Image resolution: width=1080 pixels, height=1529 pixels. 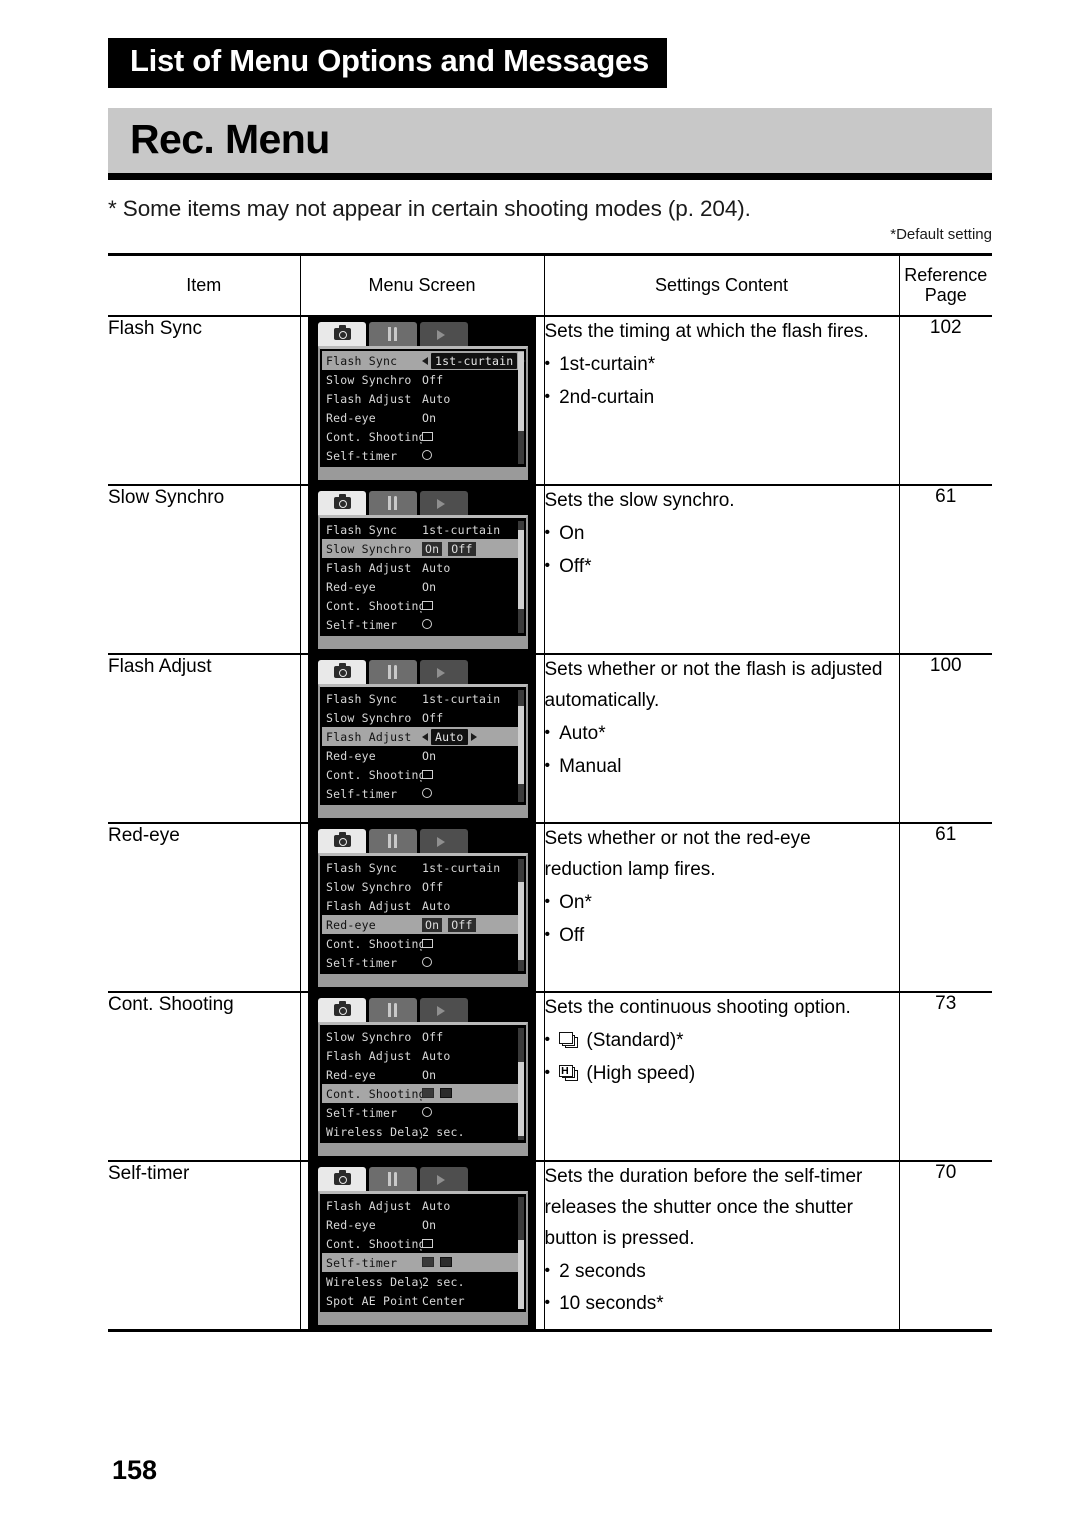 What do you see at coordinates (462, 548) in the screenshot?
I see `lcd-choice-option: Off` at bounding box center [462, 548].